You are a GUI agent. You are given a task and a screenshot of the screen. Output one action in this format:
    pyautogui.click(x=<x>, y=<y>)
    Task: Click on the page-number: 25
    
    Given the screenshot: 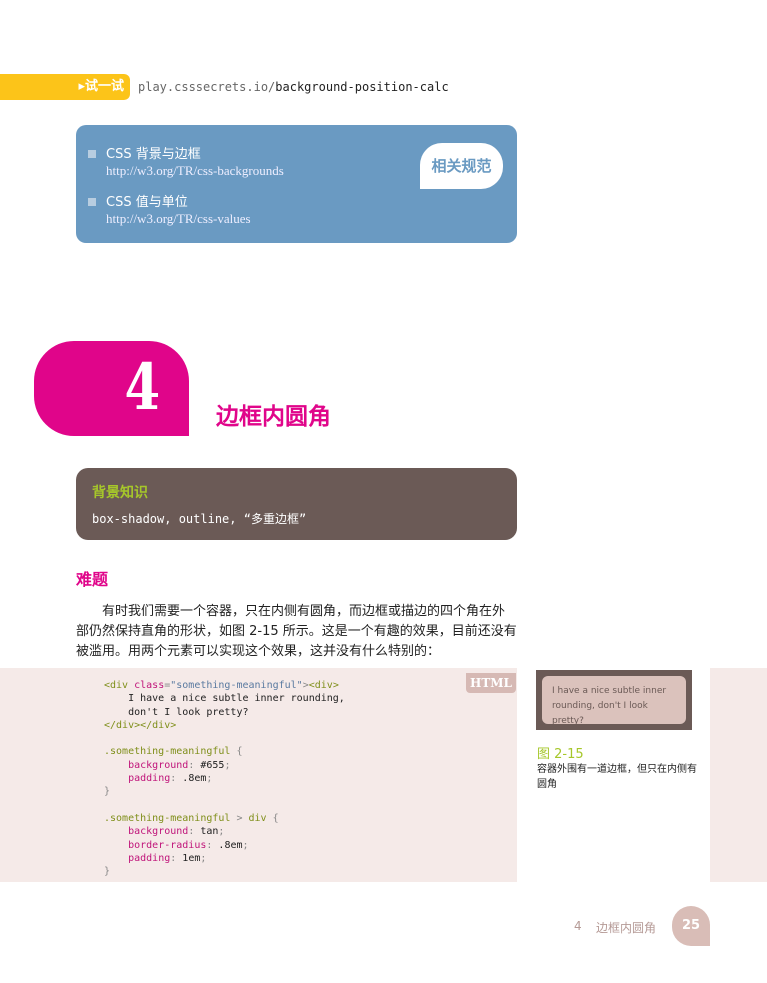 What is the action you would take?
    pyautogui.click(x=691, y=926)
    